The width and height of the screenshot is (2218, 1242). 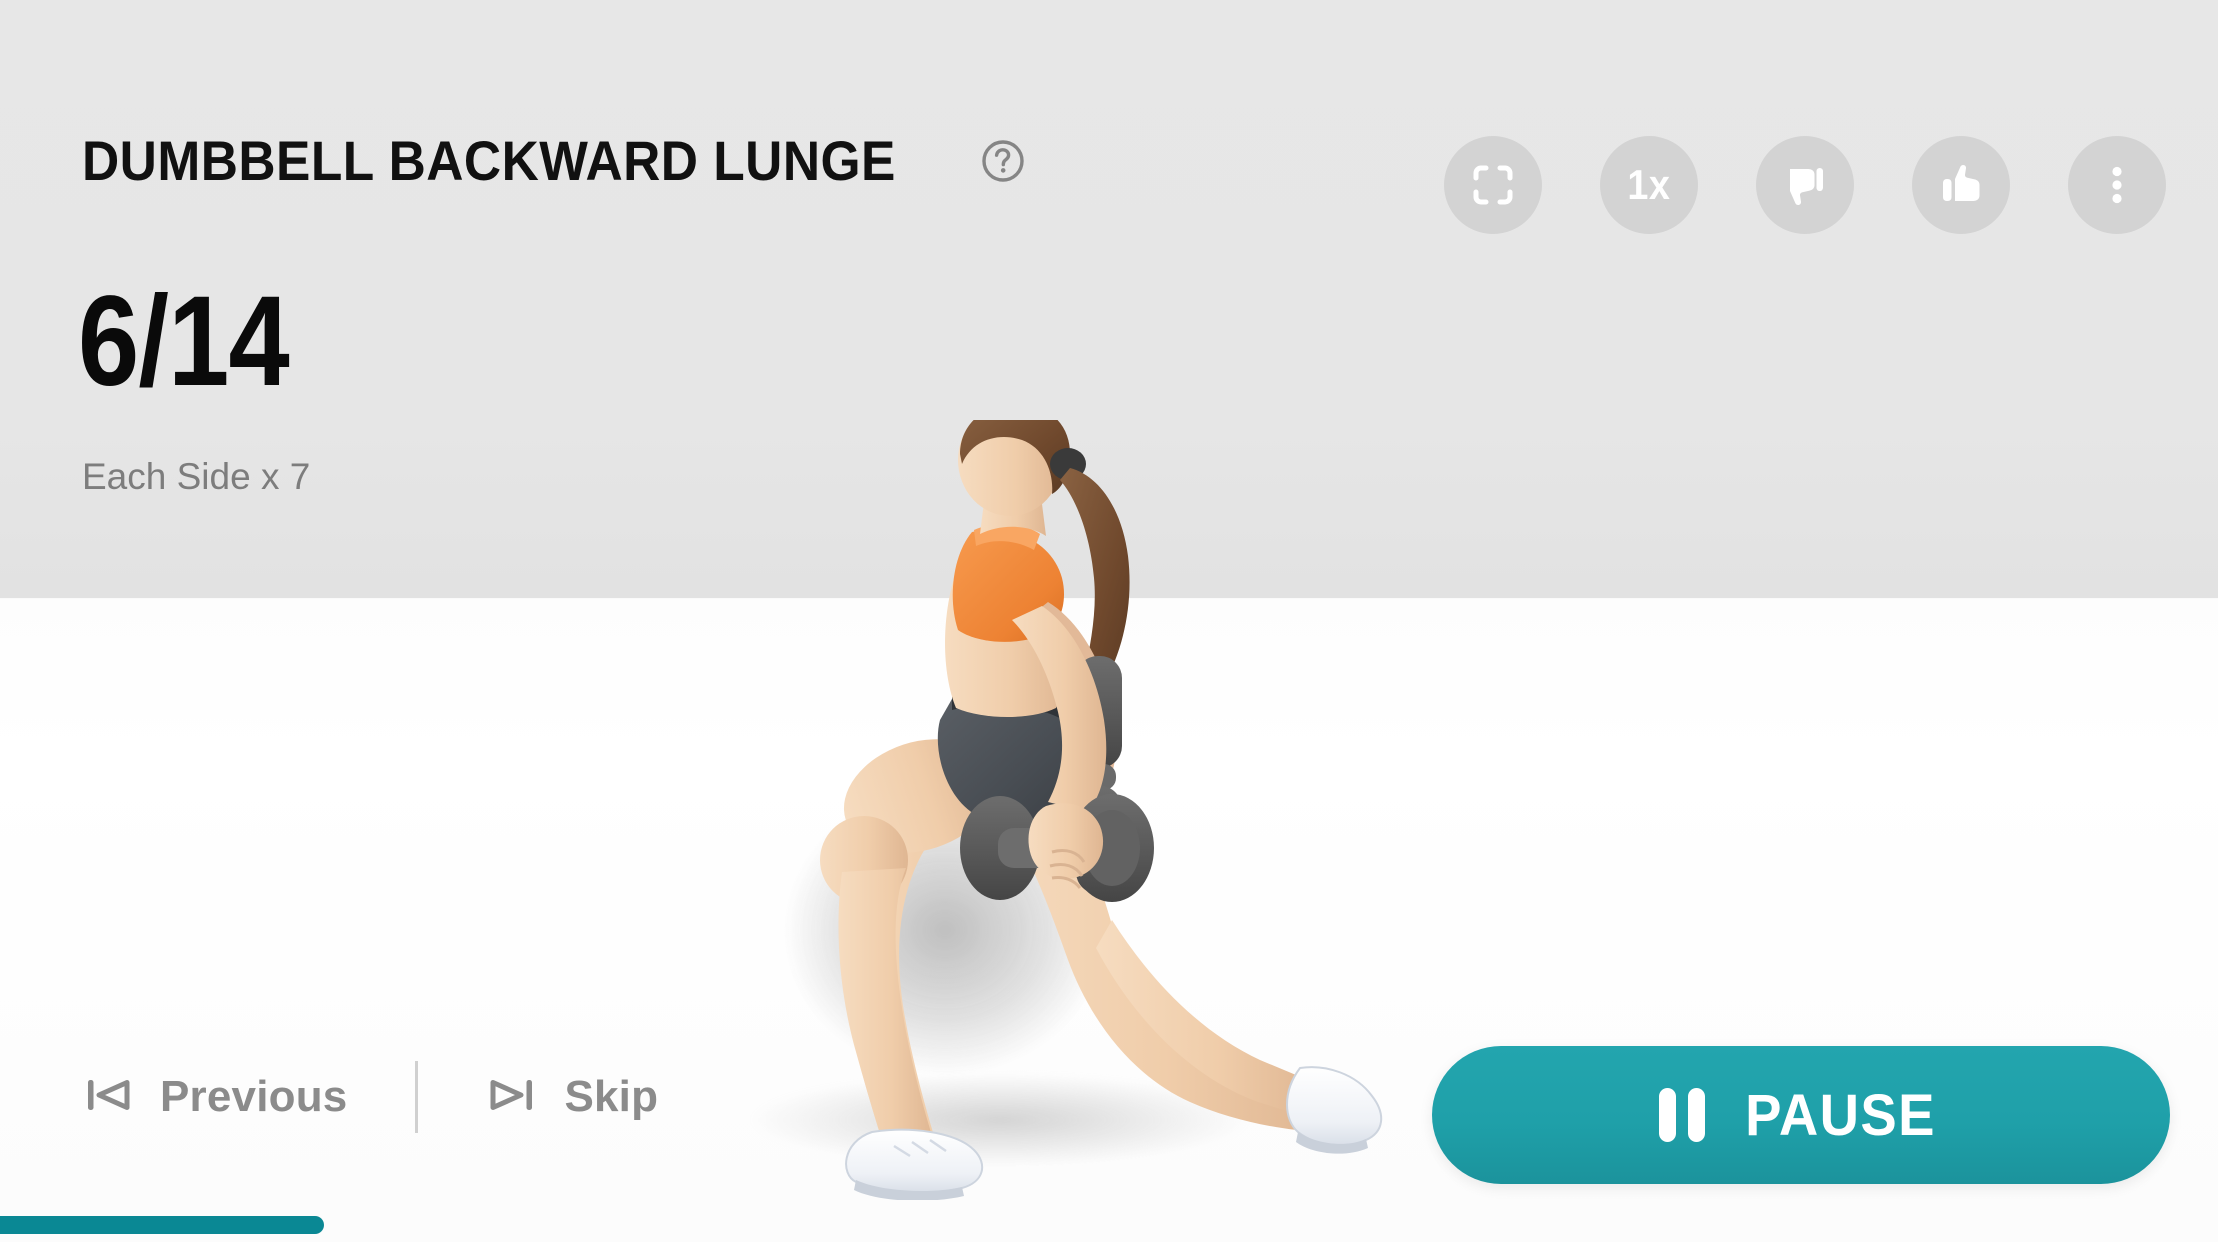 I want to click on fullscreen-frame-icon, so click(x=1493, y=185).